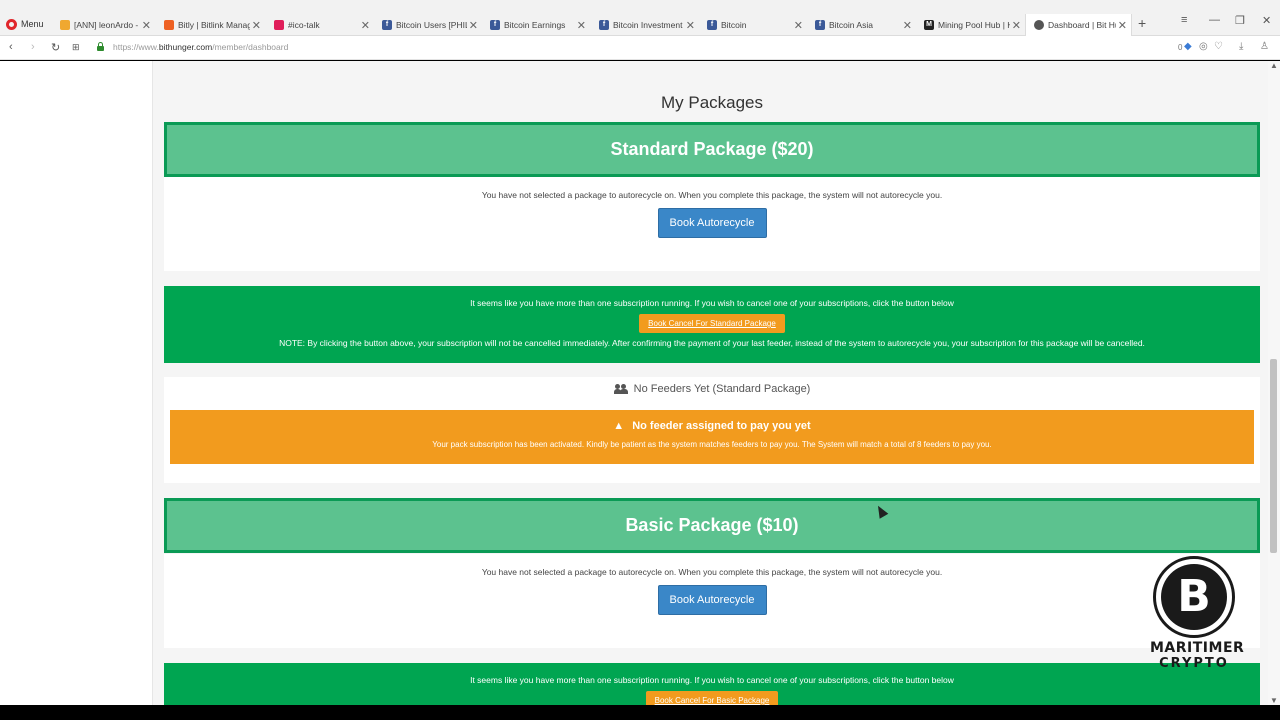  Describe the element at coordinates (169, 25) in the screenshot. I see `bitly-favicon-icon` at that location.